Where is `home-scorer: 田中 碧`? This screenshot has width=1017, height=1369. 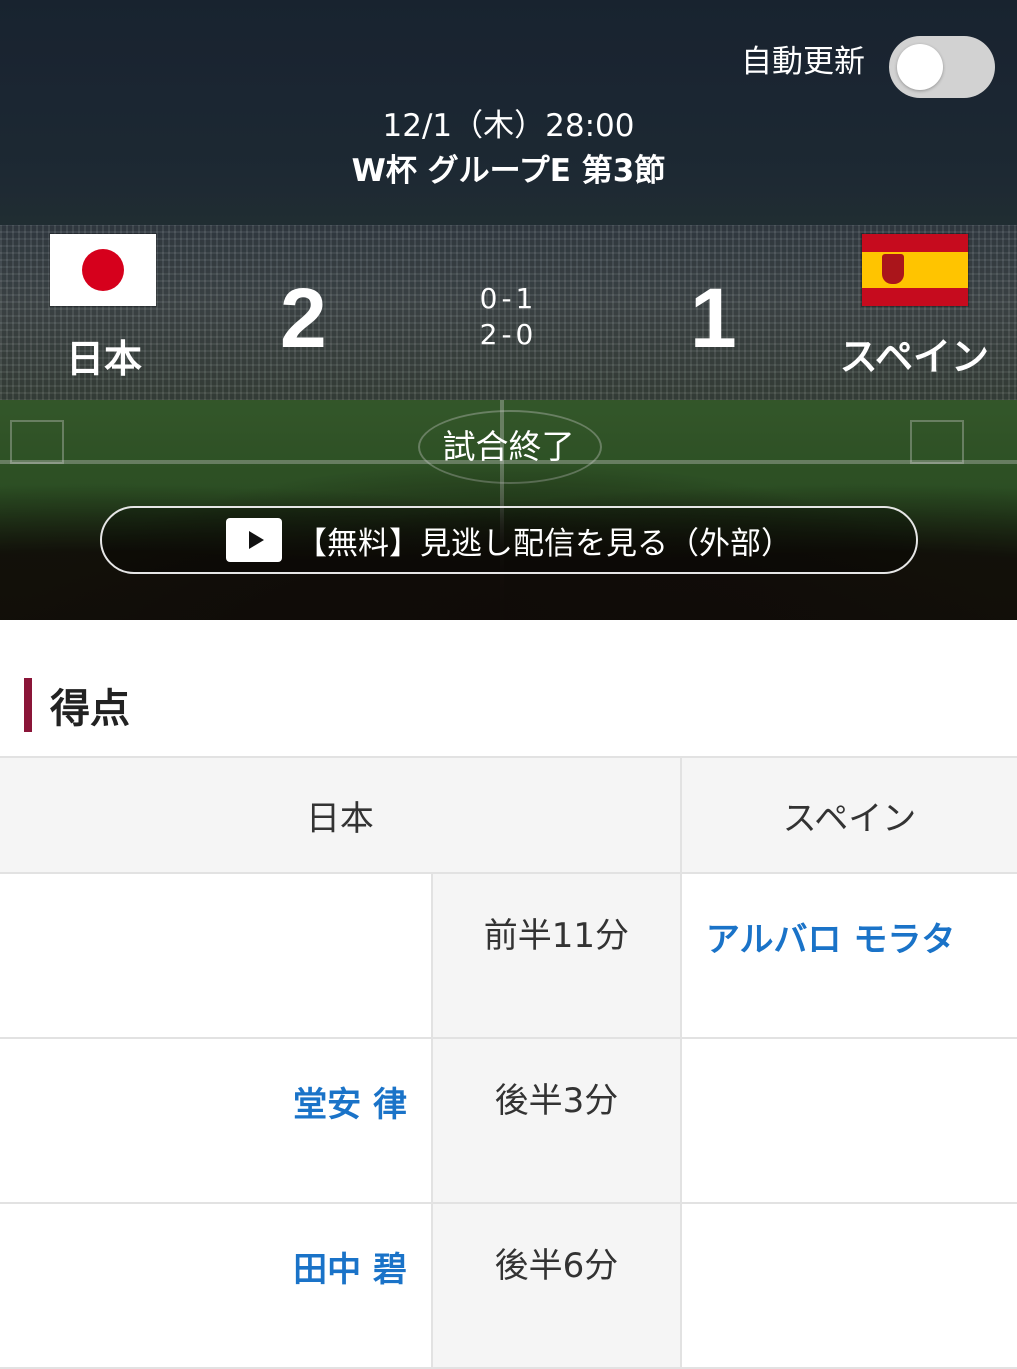 home-scorer: 田中 碧 is located at coordinates (350, 1270).